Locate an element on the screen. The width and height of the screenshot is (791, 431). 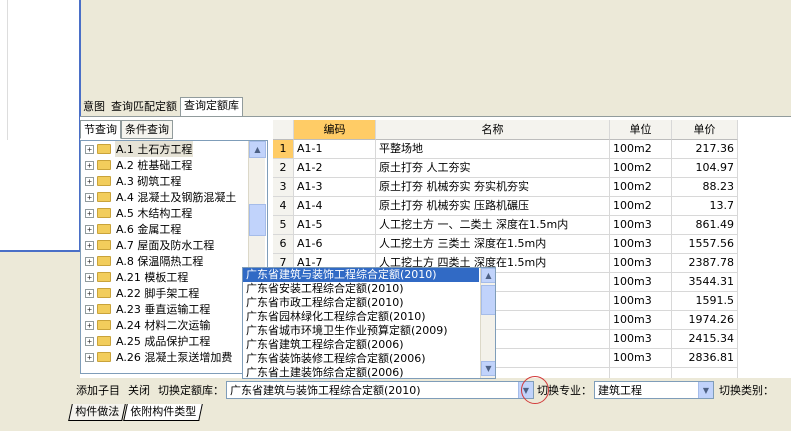
table-row: 4 A1-4 原土打夯 机械夯实 压路机碾压 100m2 13.7 is located at coordinates (505, 206).